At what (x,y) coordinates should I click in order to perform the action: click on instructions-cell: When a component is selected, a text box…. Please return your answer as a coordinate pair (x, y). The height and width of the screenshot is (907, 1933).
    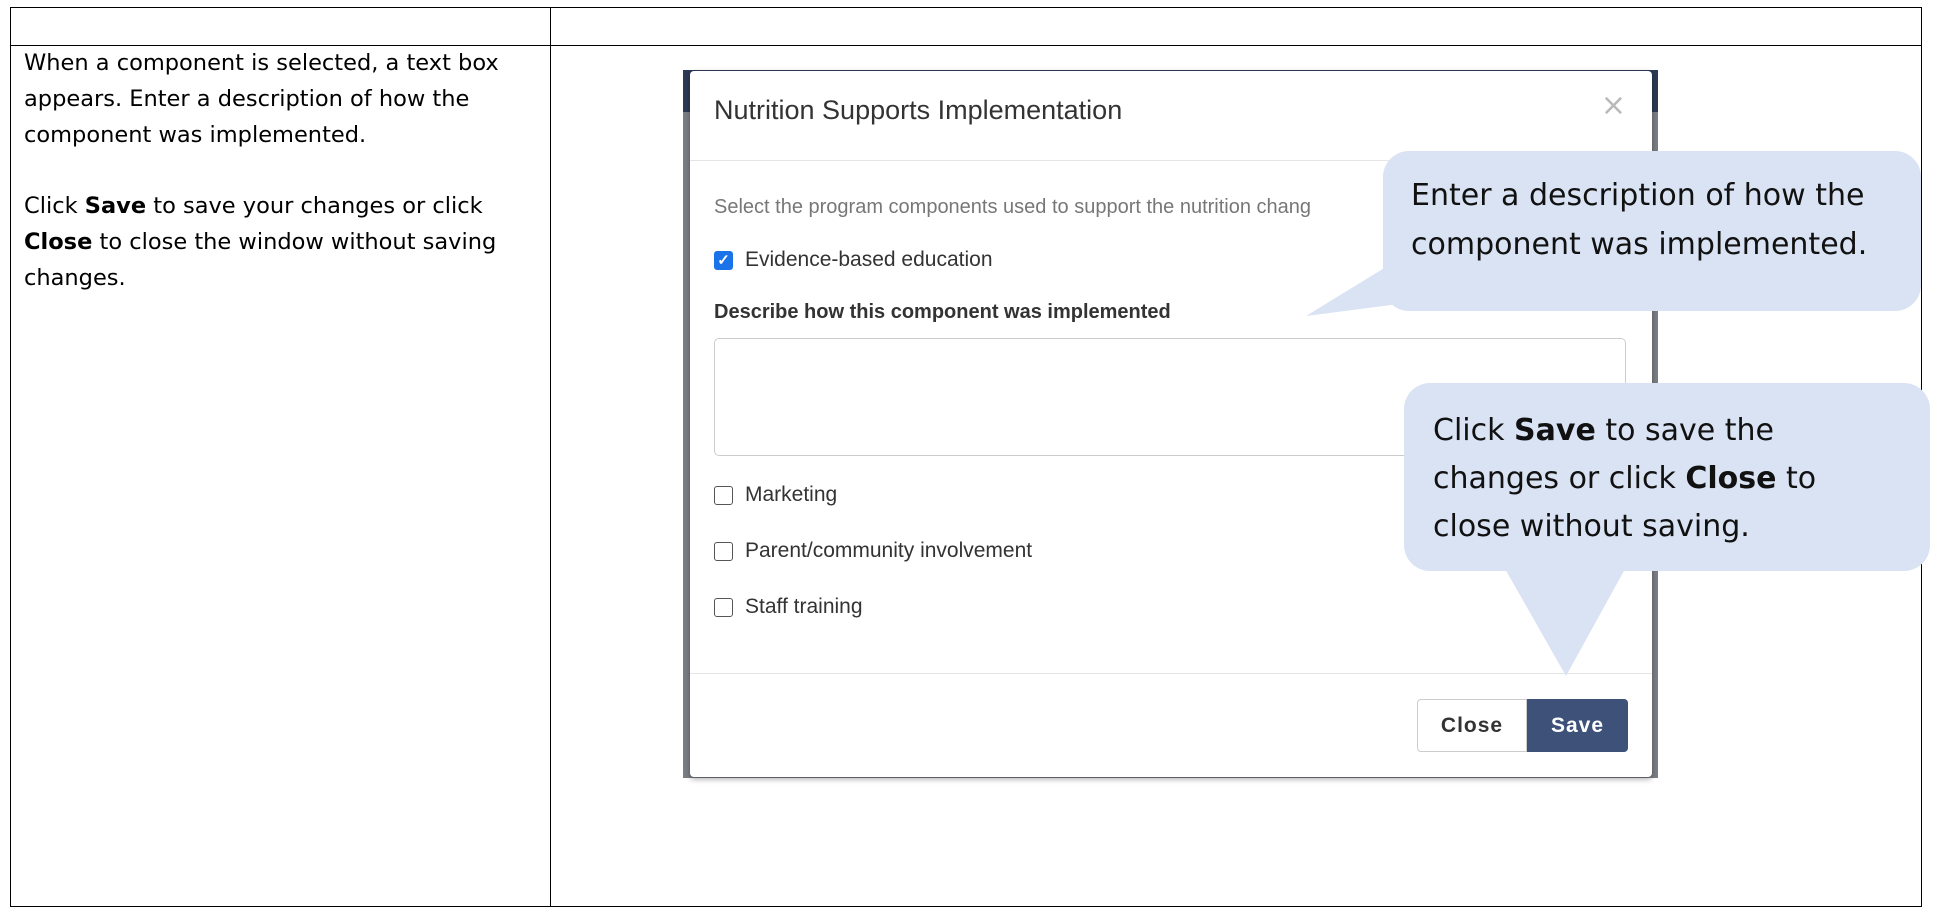
    Looking at the image, I should click on (284, 188).